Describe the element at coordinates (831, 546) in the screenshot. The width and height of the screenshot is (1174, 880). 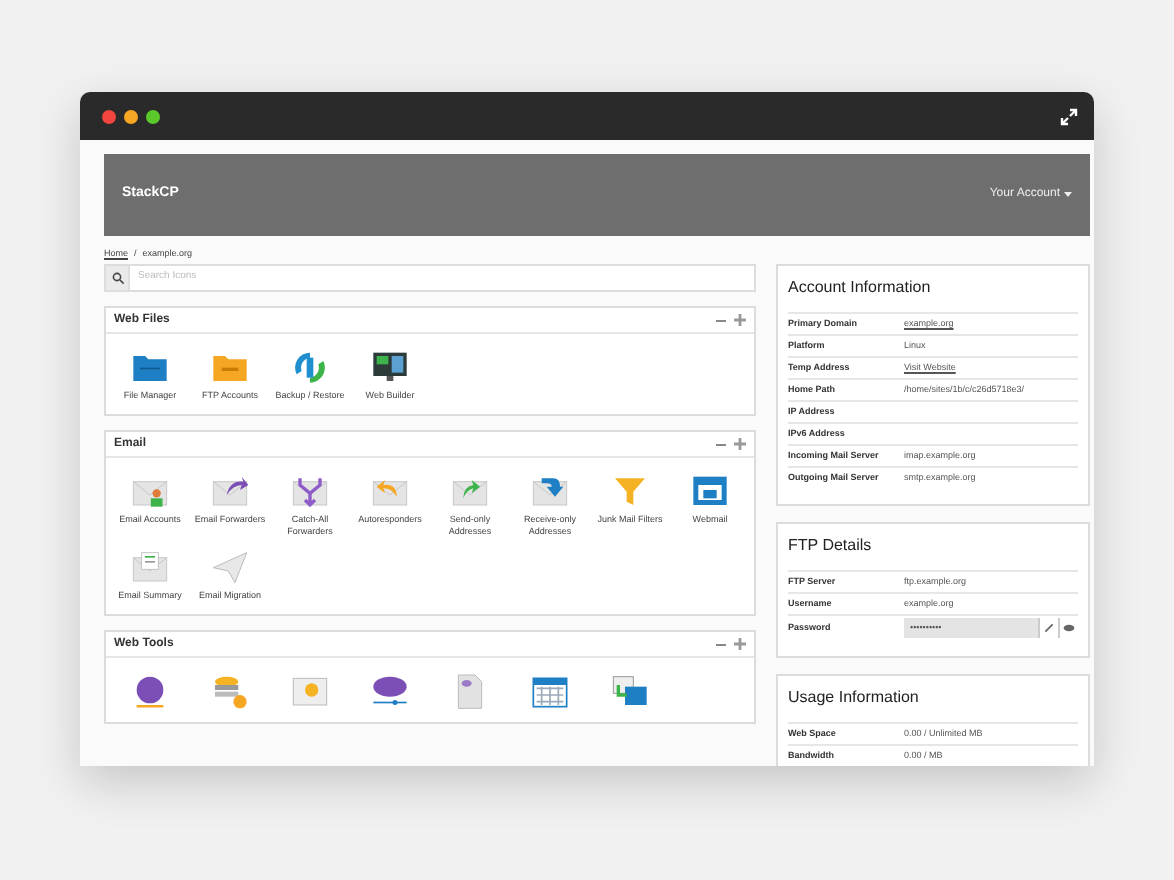
I see `card-title: FTP Details` at that location.